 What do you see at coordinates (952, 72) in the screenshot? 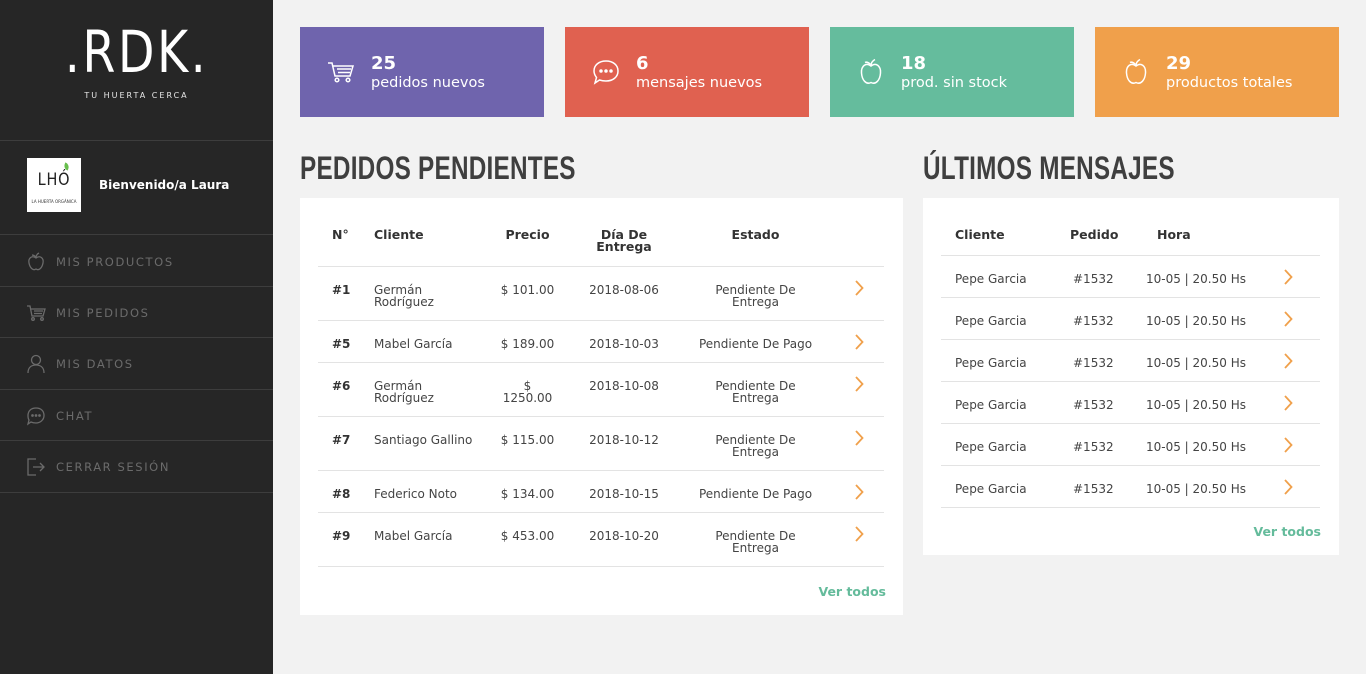
I see `stat-card-out-of-stock: 18 prod. sin stock` at bounding box center [952, 72].